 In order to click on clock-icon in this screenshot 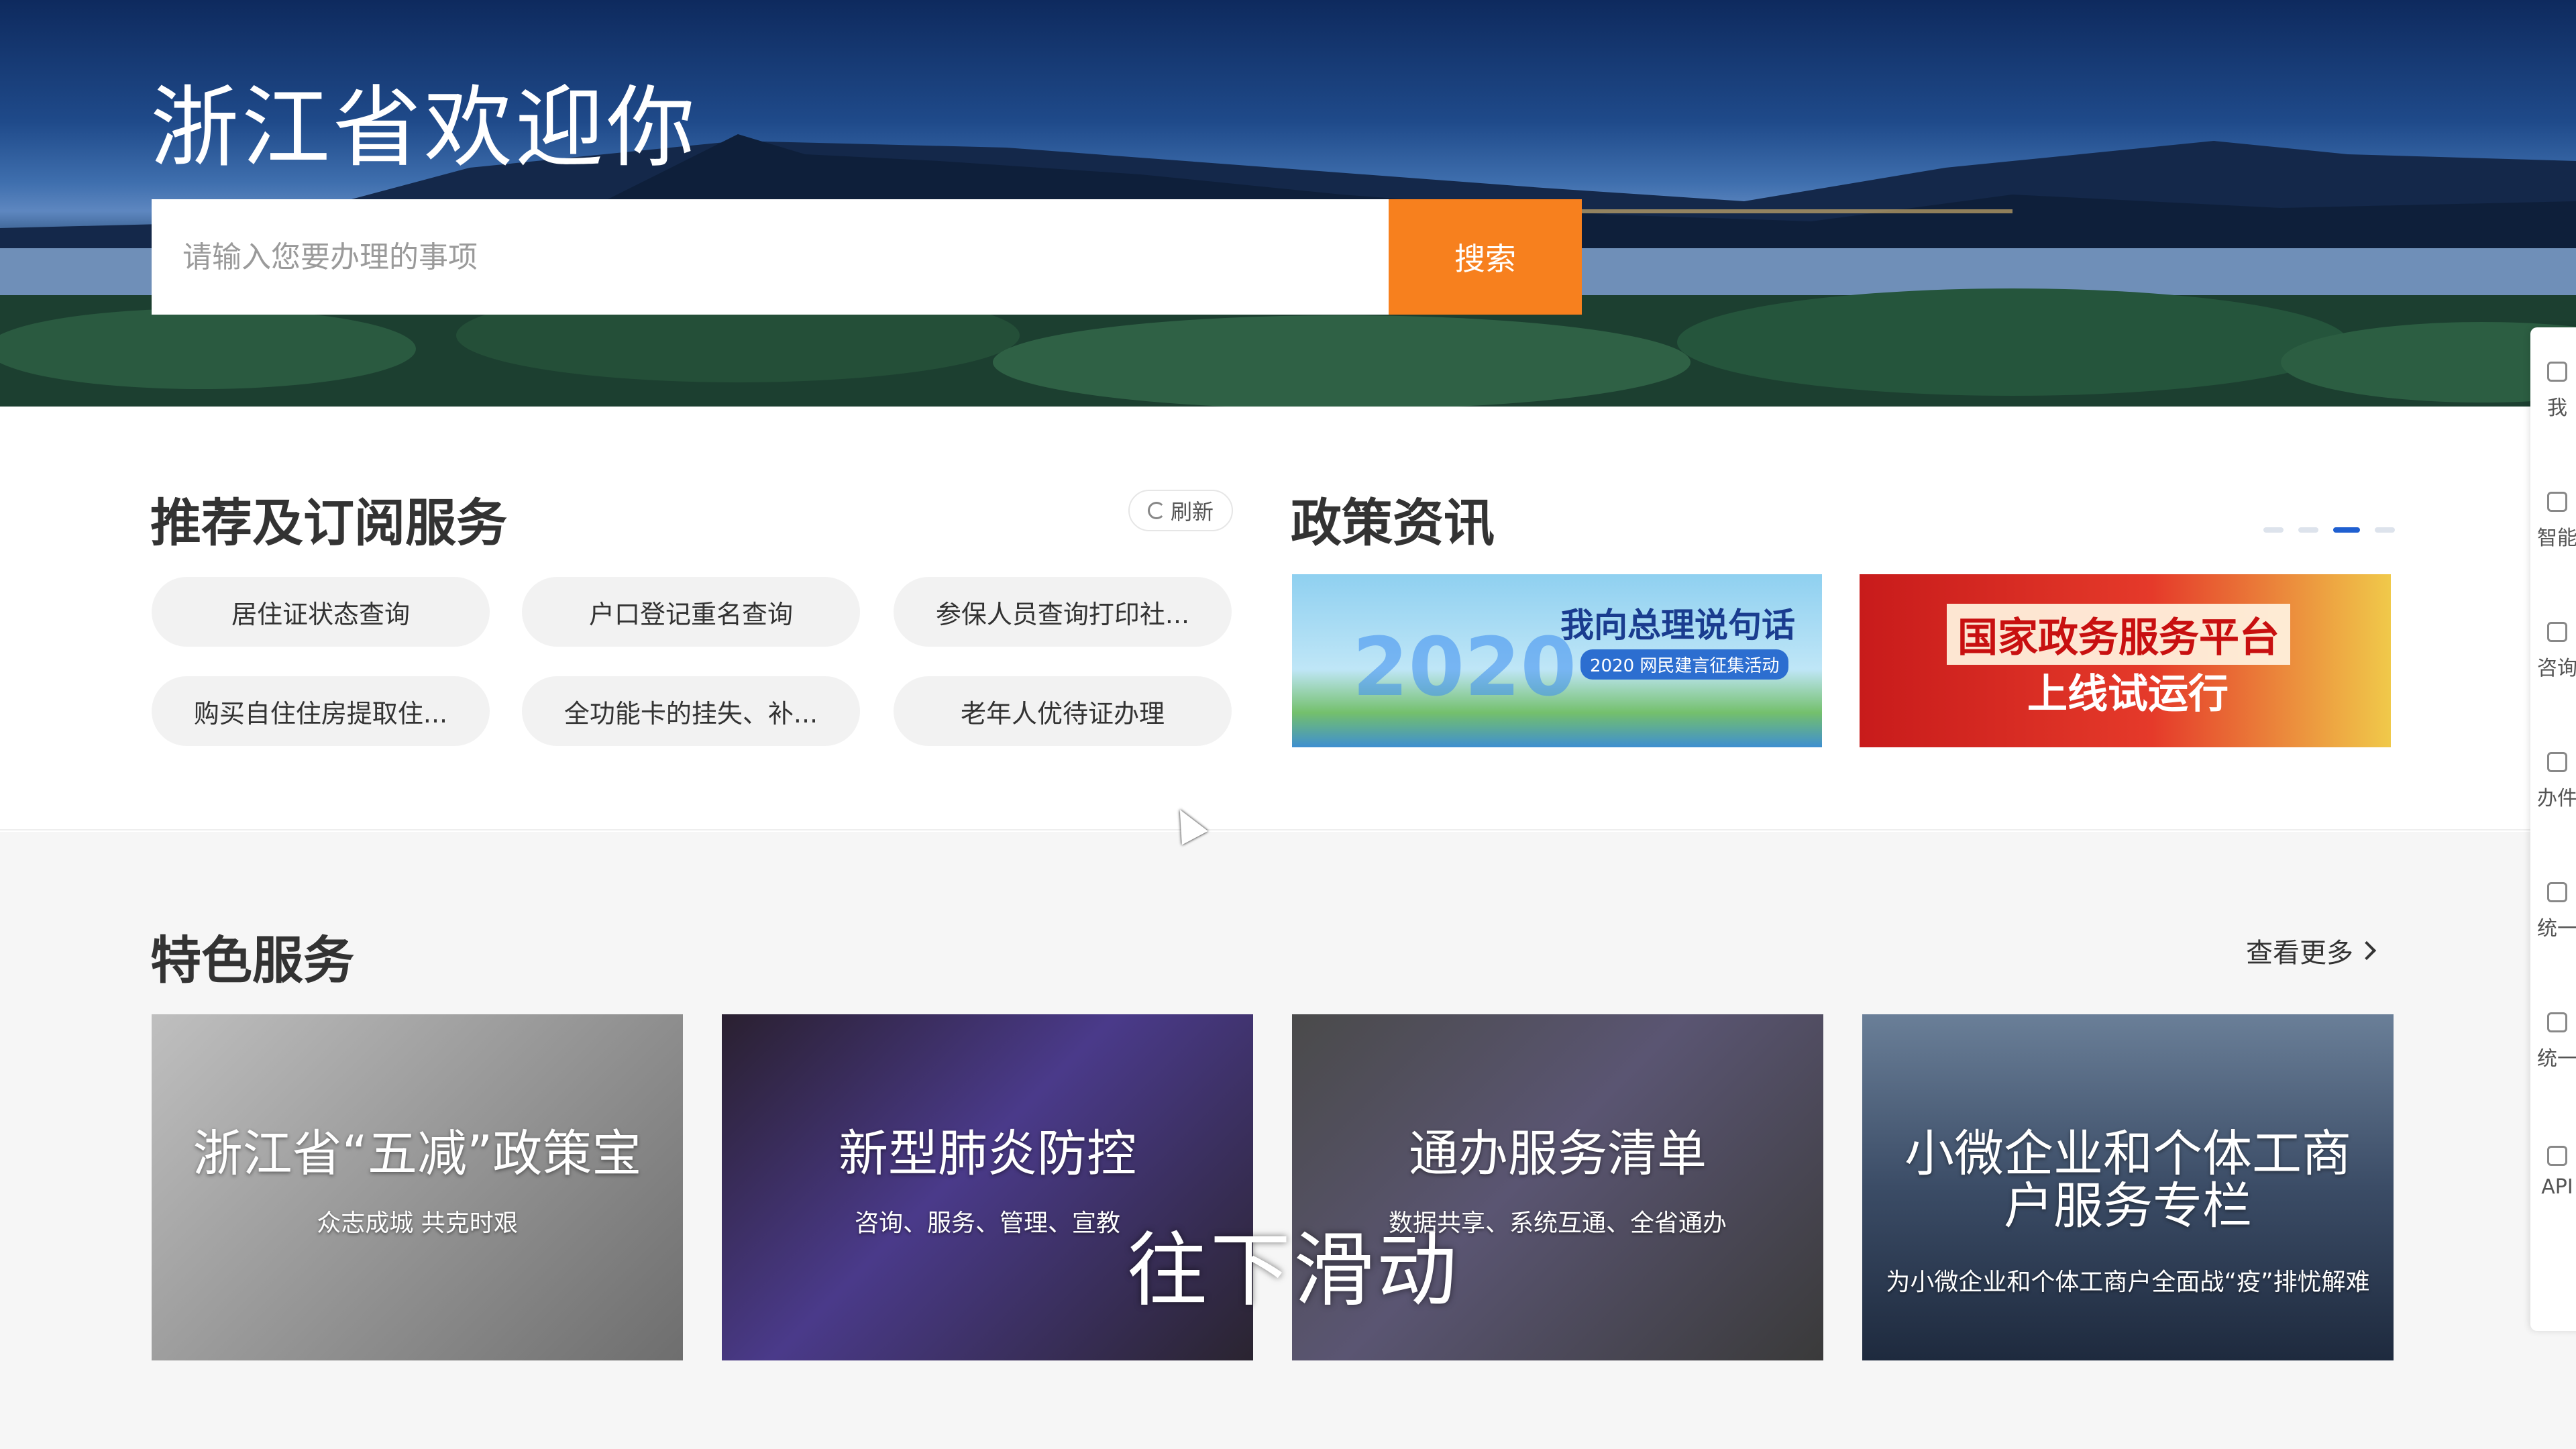, I will do `click(2557, 892)`.